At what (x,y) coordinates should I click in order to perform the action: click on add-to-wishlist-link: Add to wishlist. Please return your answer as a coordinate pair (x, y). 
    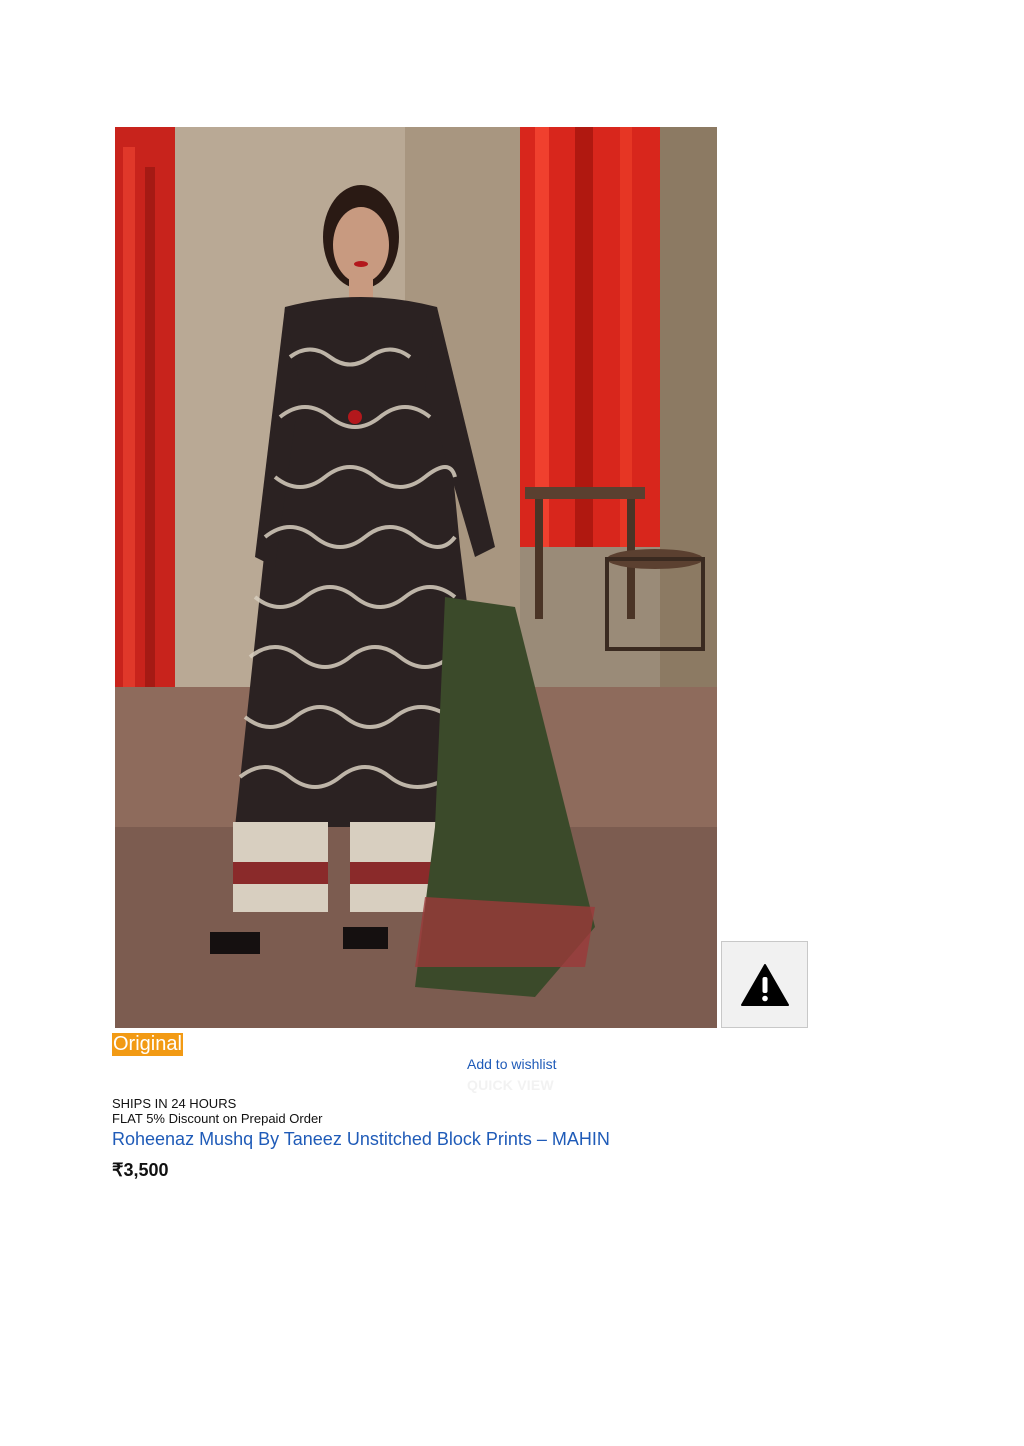
    Looking at the image, I should click on (511, 1064).